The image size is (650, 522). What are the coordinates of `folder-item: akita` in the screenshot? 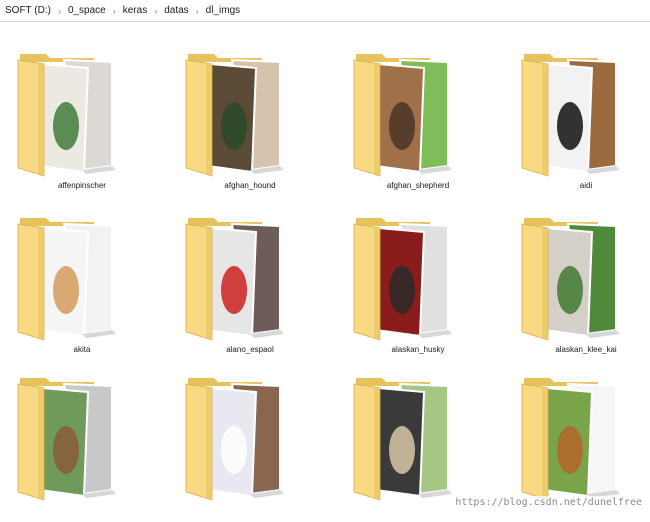 It's located at (82, 282).